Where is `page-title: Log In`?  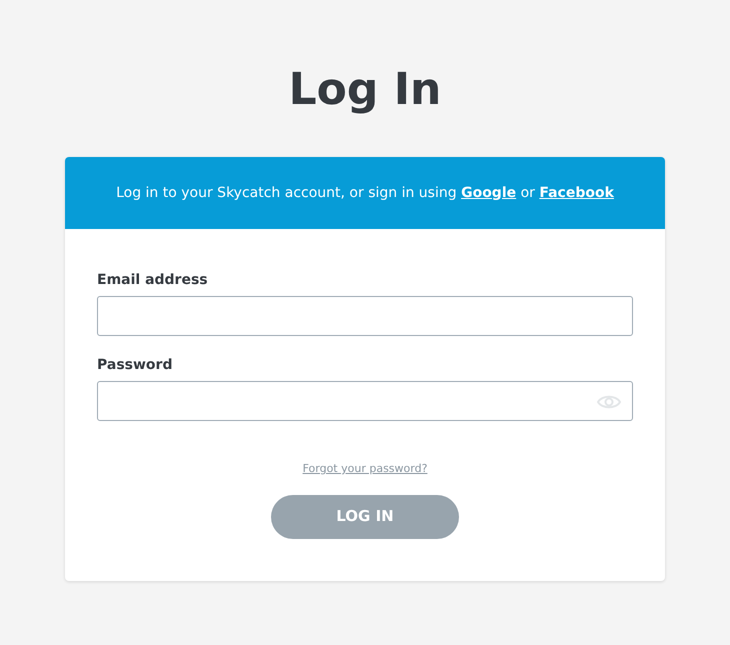
page-title: Log In is located at coordinates (365, 90).